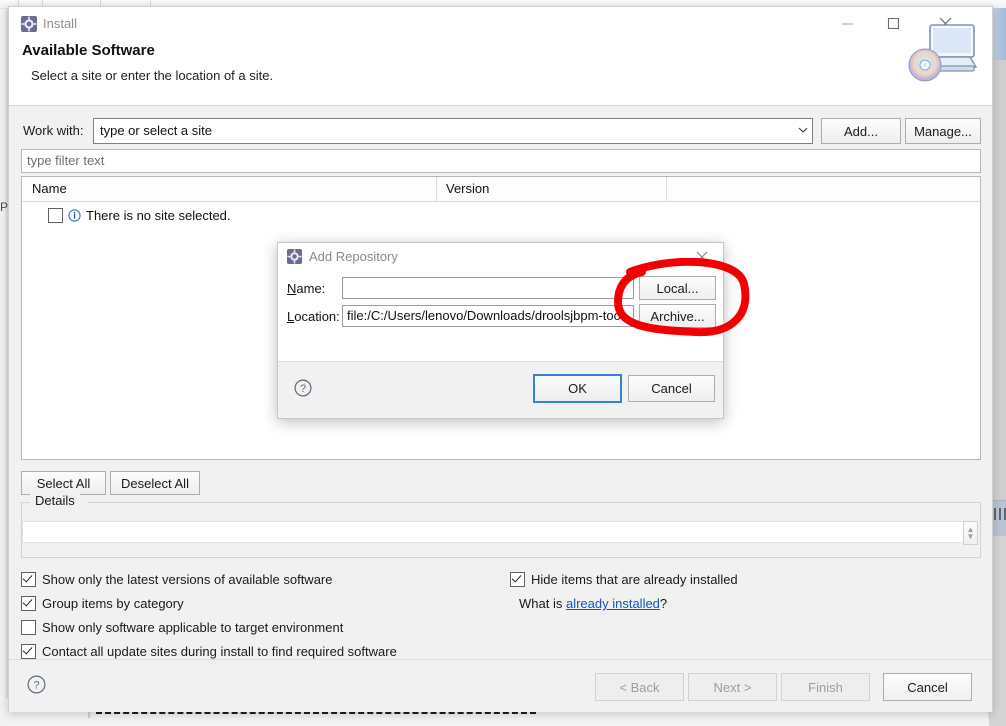 Image resolution: width=1006 pixels, height=726 pixels. I want to click on name-field, so click(488, 288).